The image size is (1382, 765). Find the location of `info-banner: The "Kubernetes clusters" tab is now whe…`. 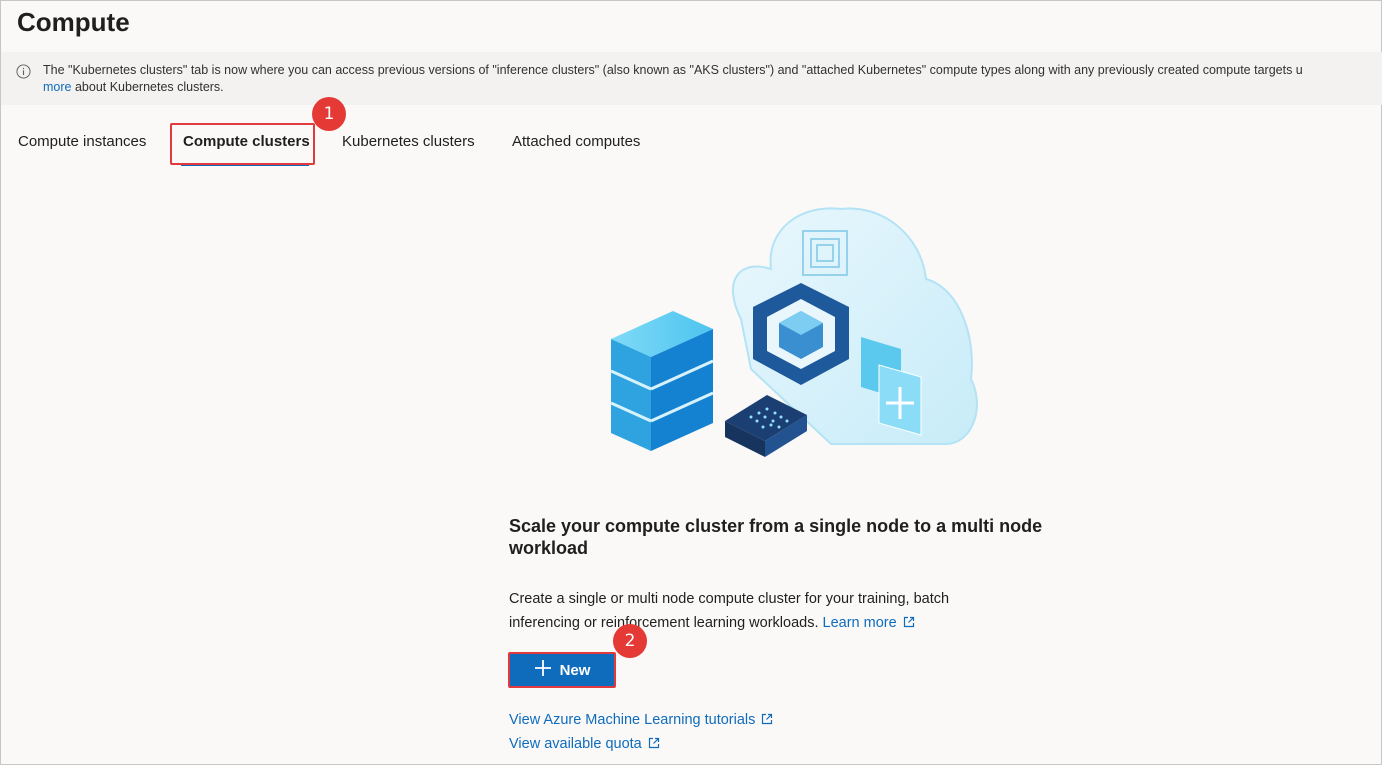

info-banner: The "Kubernetes clusters" tab is now whe… is located at coordinates (691, 78).